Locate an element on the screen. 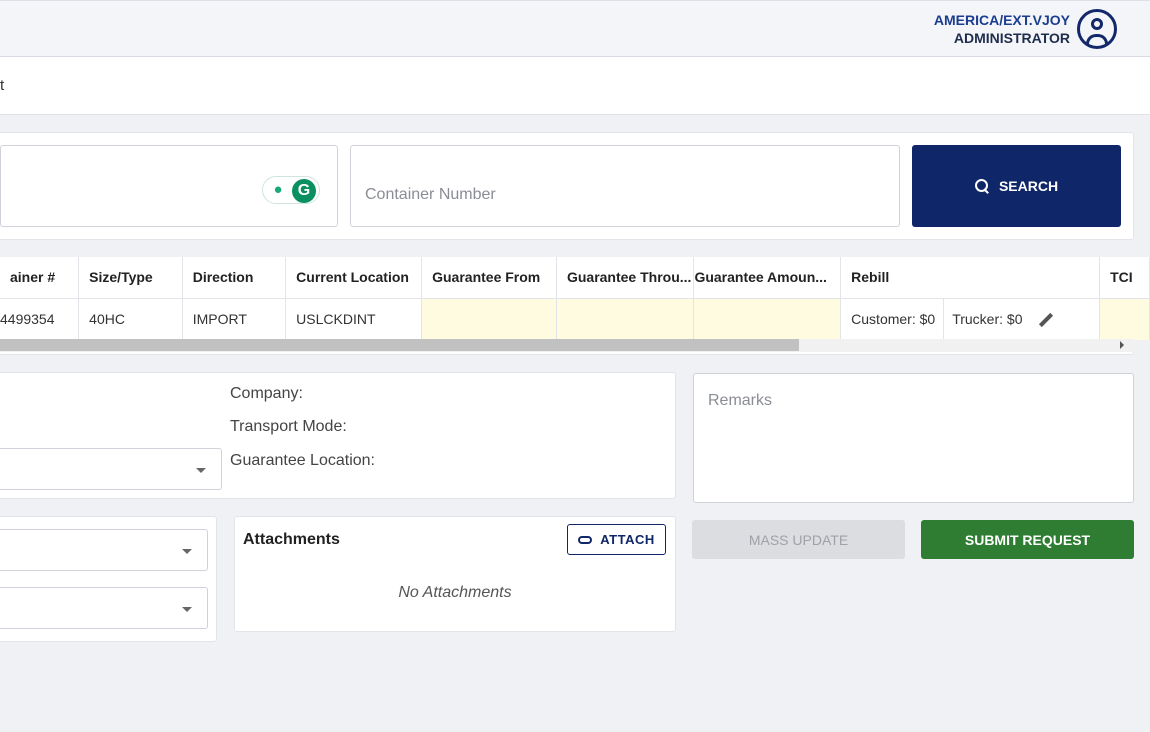 This screenshot has width=1150, height=732. account-circle-icon is located at coordinates (1097, 29).